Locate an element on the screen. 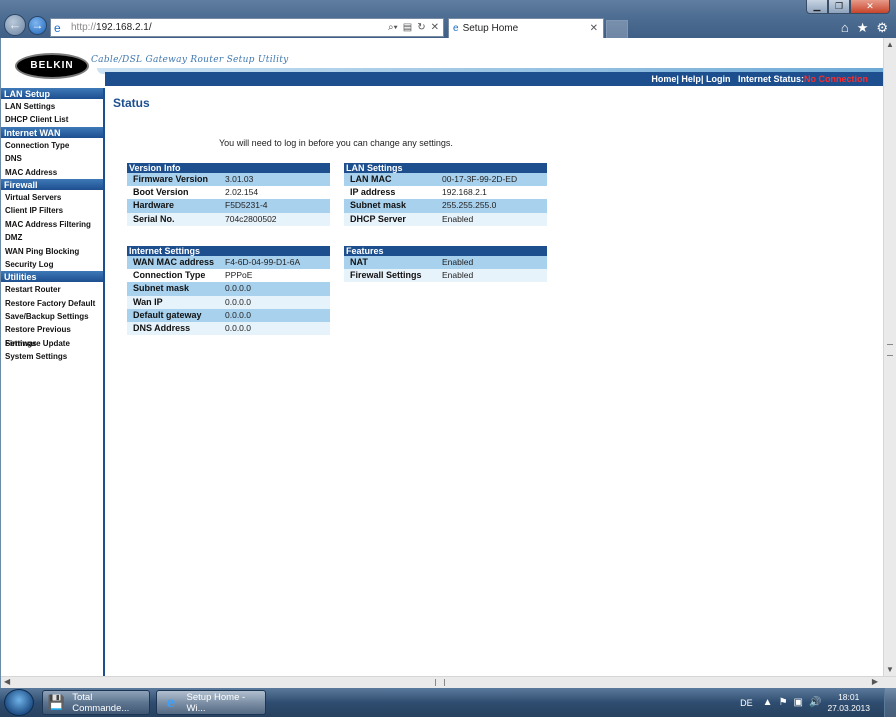  row-value: 00-17-3F-99-2D-ED is located at coordinates (480, 179).